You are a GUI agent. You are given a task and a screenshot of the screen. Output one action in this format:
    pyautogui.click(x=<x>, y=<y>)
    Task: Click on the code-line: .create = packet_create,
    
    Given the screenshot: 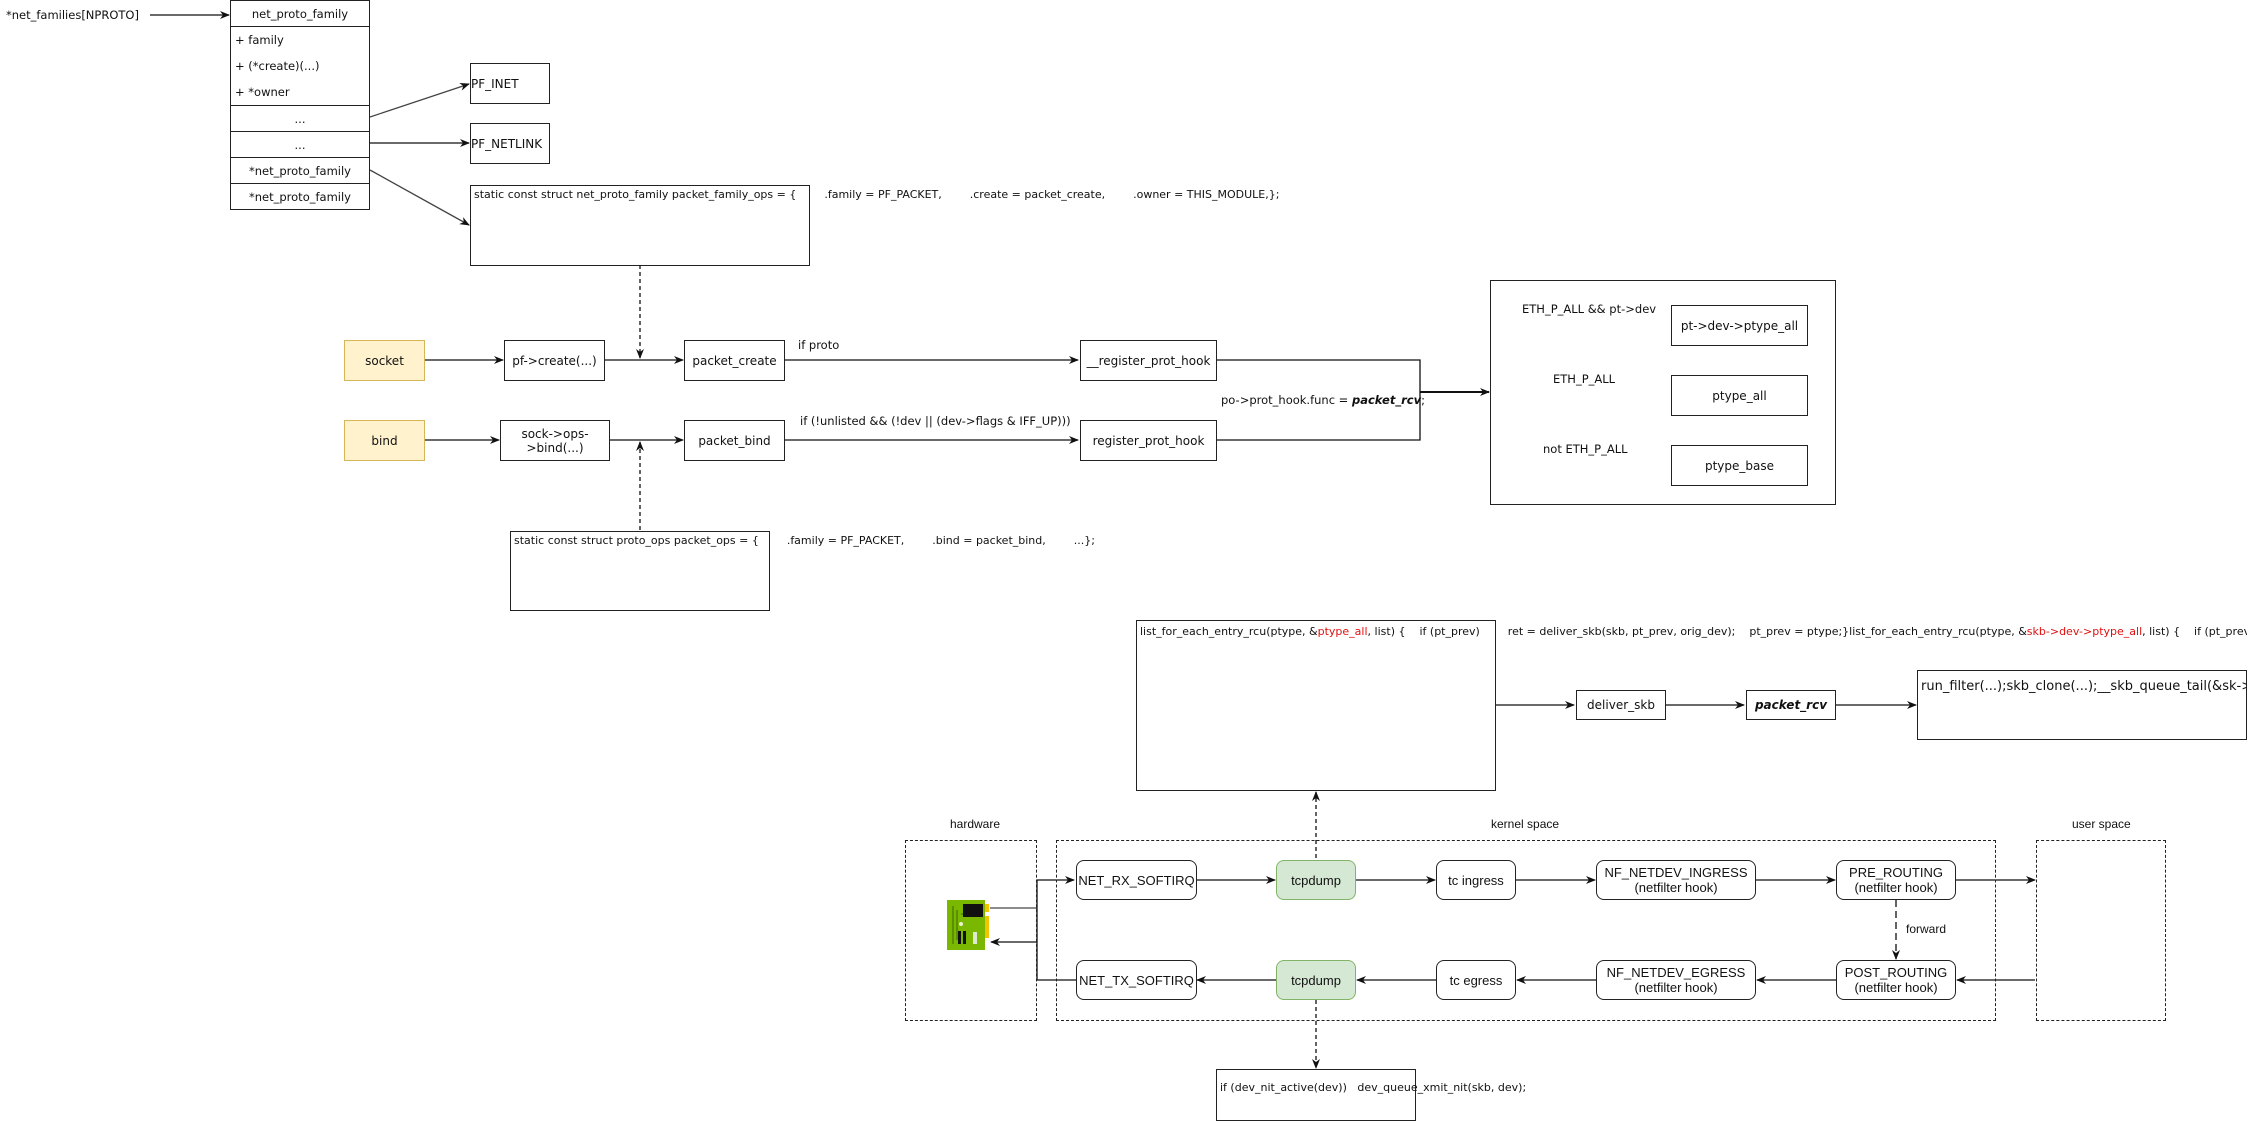 What is the action you would take?
    pyautogui.click(x=1023, y=194)
    